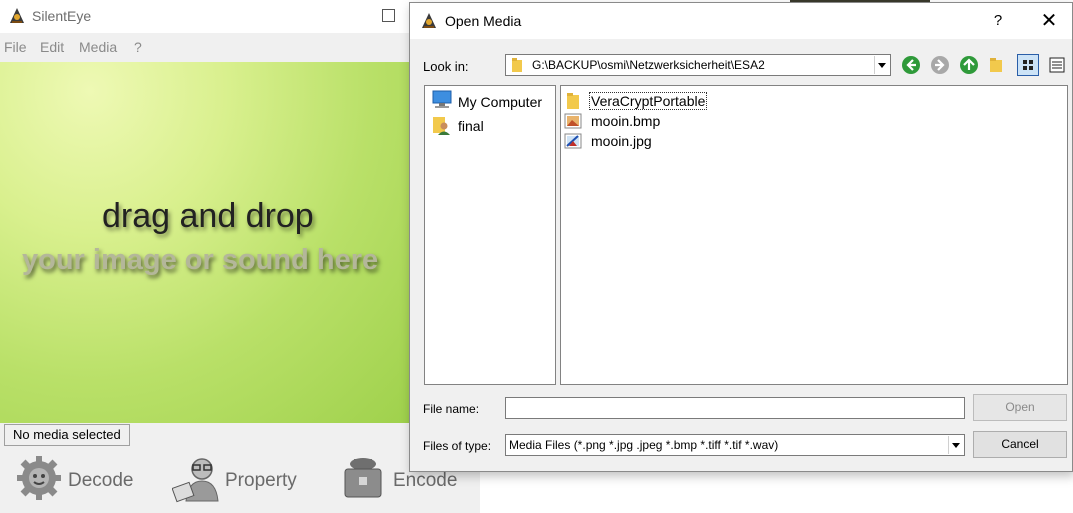 The width and height of the screenshot is (1073, 513). What do you see at coordinates (471, 126) in the screenshot?
I see `sidebar-item-label: final` at bounding box center [471, 126].